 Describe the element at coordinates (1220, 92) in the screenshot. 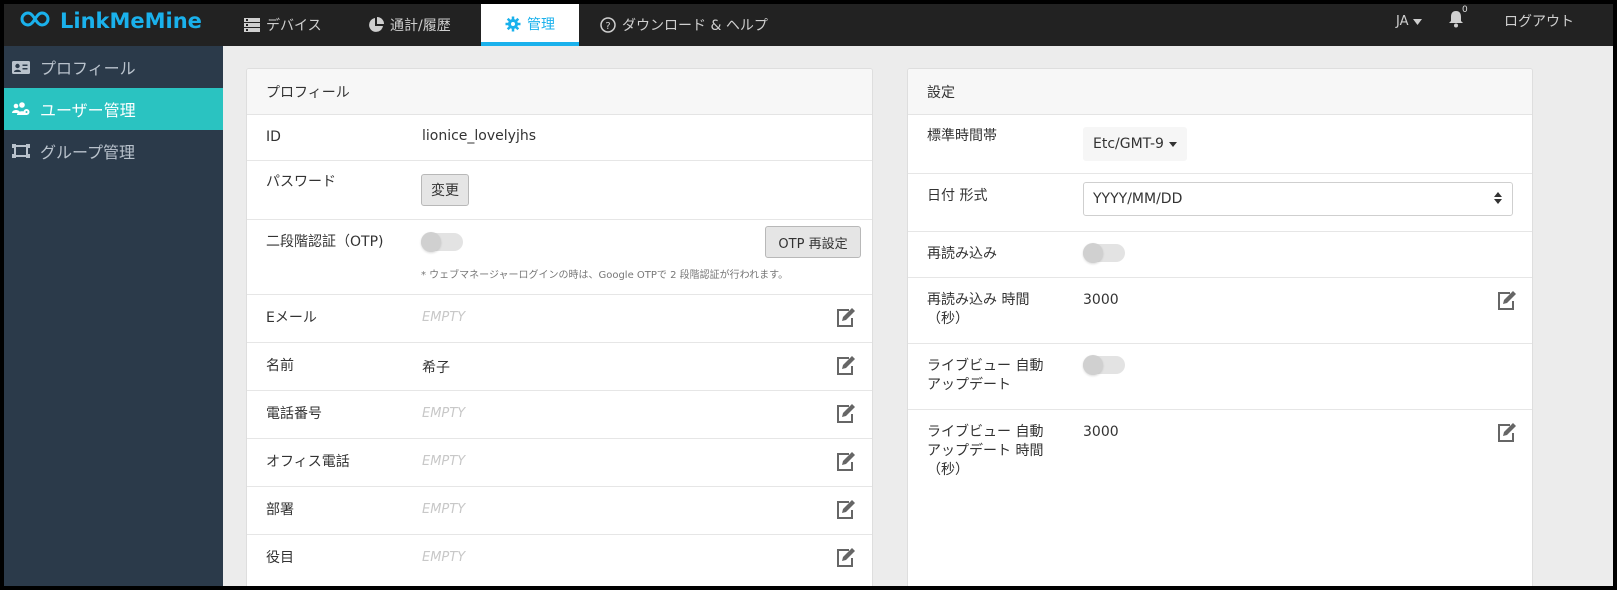

I see `settings-panel-title: 設定` at that location.